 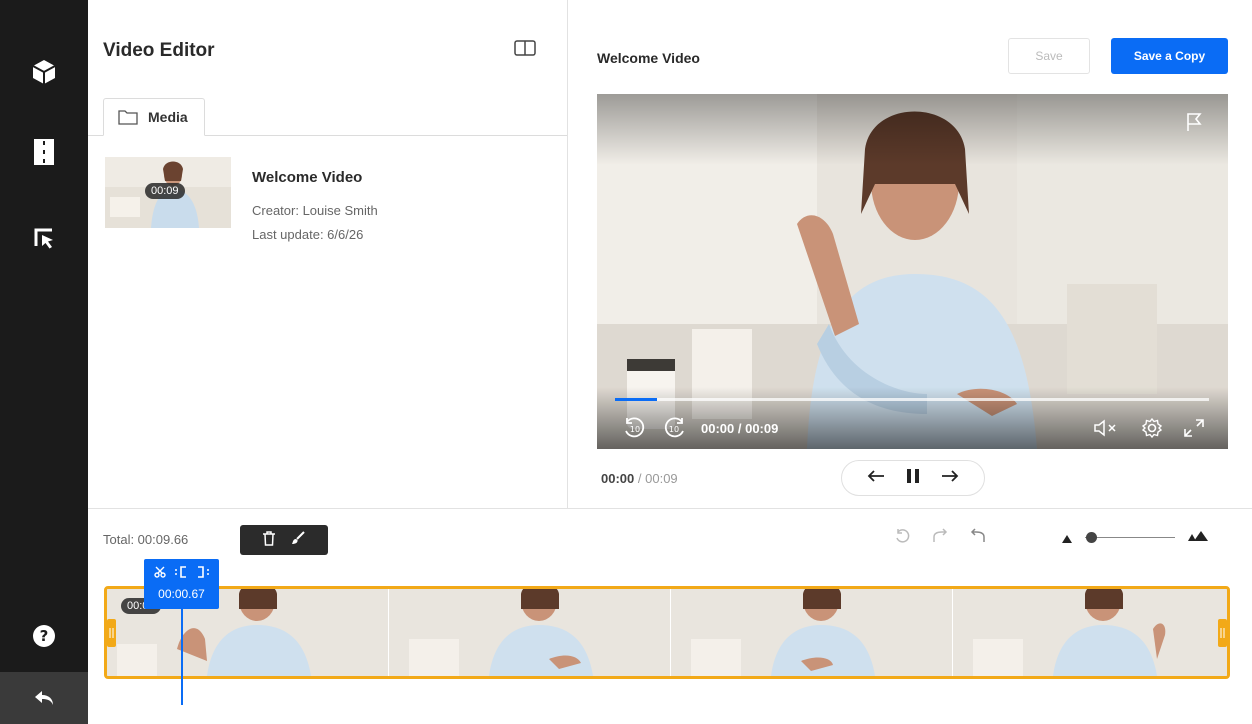 What do you see at coordinates (978, 538) in the screenshot?
I see `undo-icon` at bounding box center [978, 538].